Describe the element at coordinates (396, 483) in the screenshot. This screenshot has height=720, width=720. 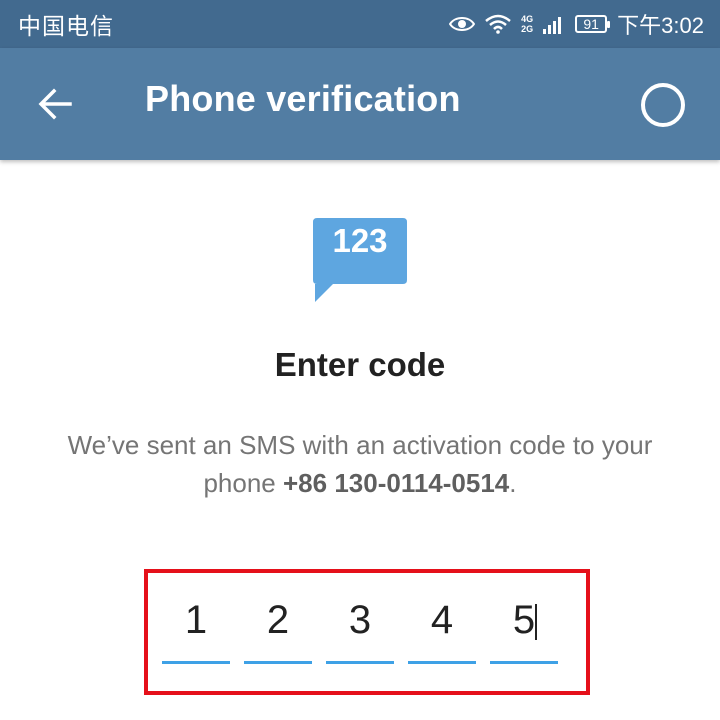
I see `phone-number: +86 130-0114-0514` at that location.